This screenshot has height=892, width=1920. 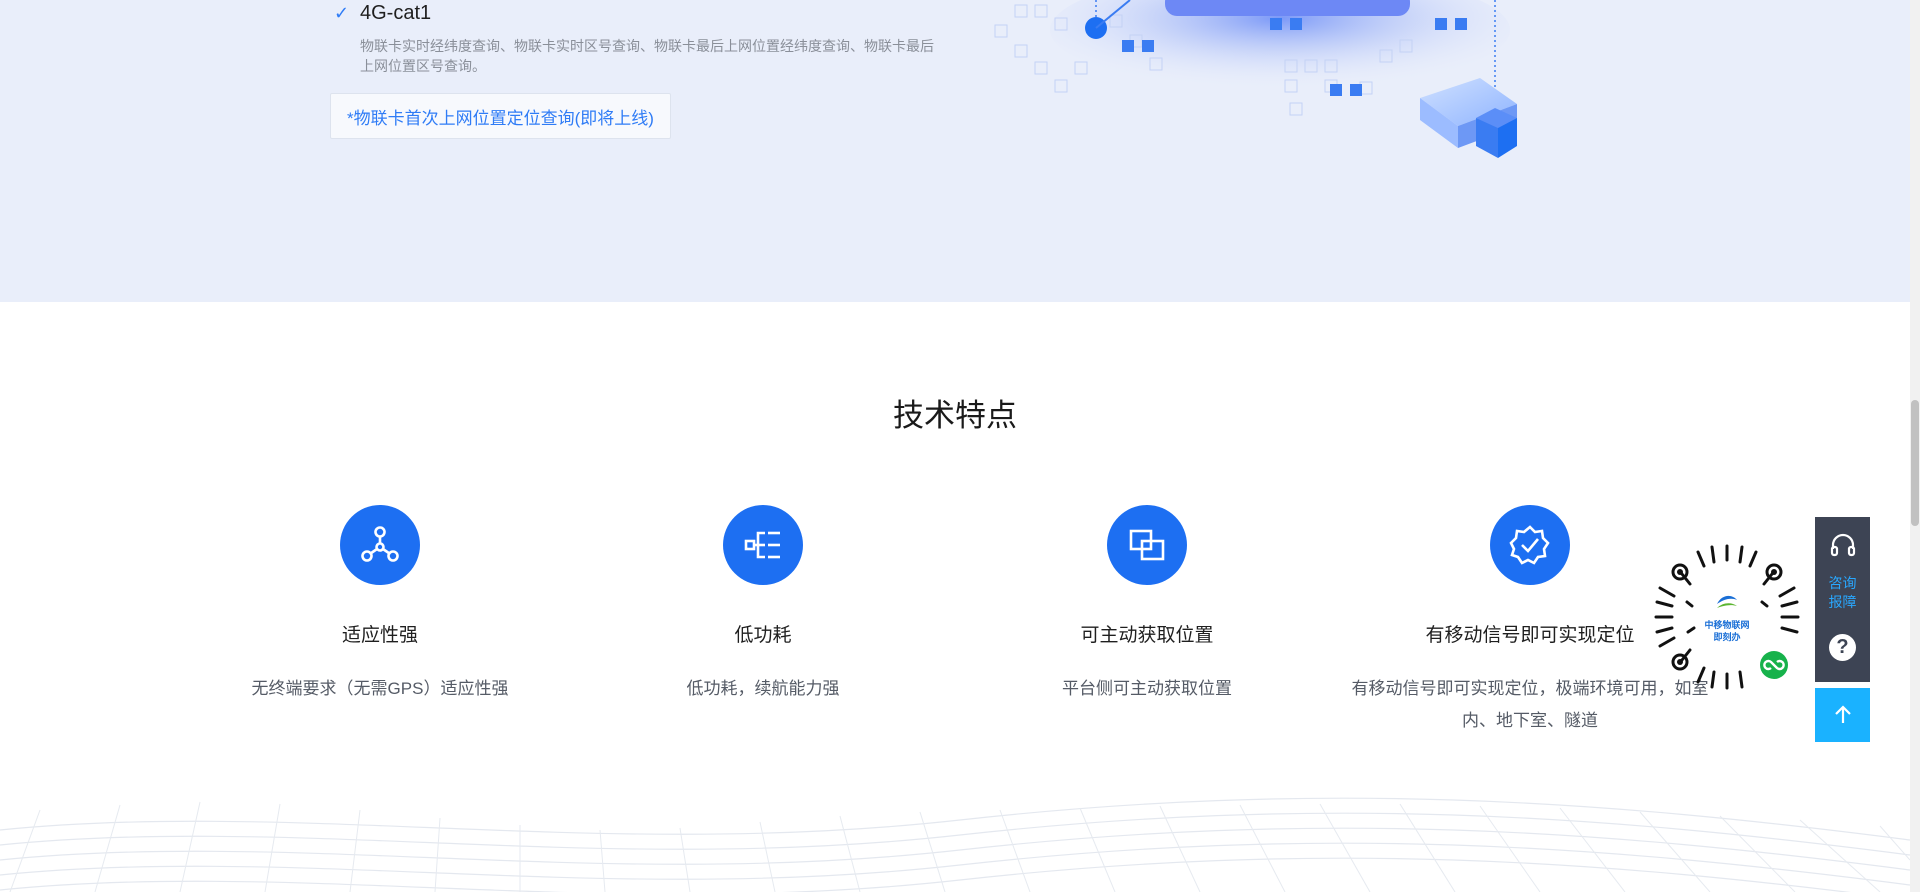 I want to click on network-icon, so click(x=380, y=545).